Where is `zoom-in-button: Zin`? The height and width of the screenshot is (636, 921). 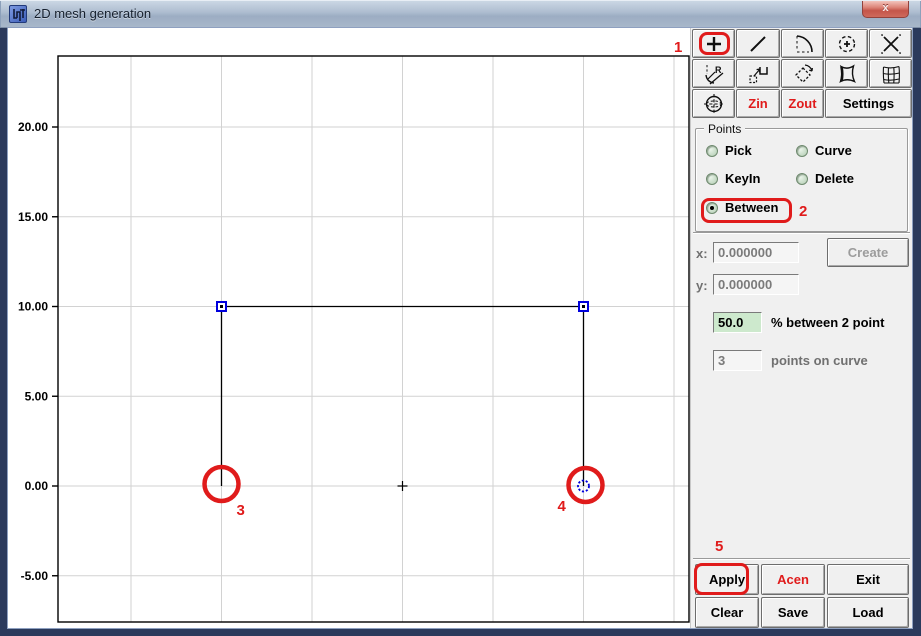 zoom-in-button: Zin is located at coordinates (758, 103).